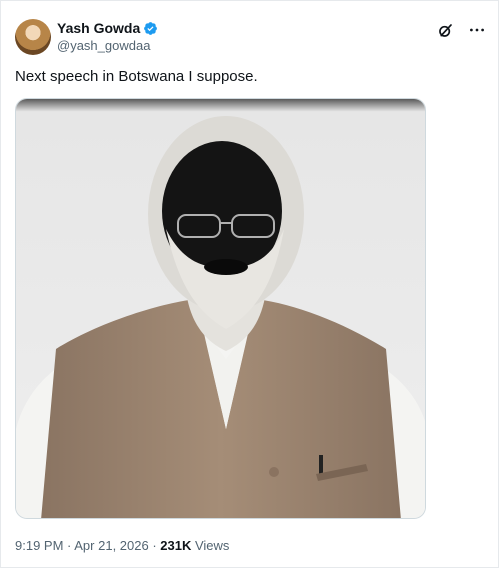  Describe the element at coordinates (445, 30) in the screenshot. I see `grok-icon` at that location.